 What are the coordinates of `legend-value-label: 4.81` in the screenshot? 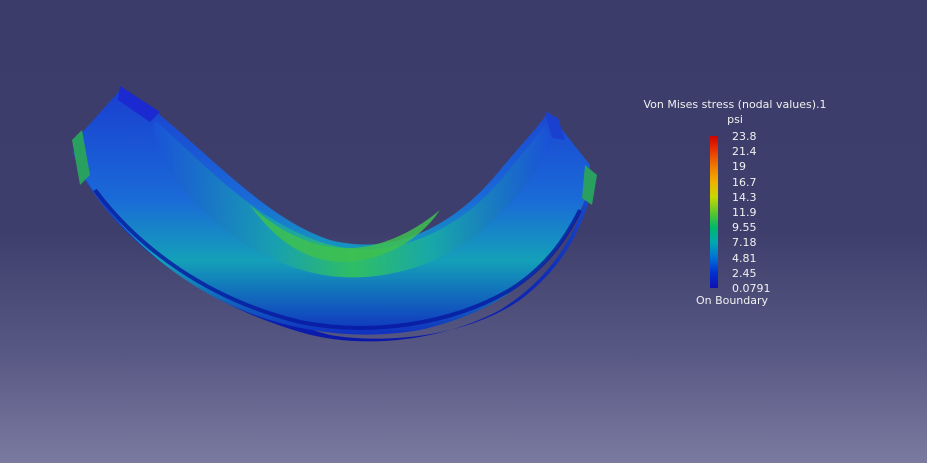 It's located at (744, 258).